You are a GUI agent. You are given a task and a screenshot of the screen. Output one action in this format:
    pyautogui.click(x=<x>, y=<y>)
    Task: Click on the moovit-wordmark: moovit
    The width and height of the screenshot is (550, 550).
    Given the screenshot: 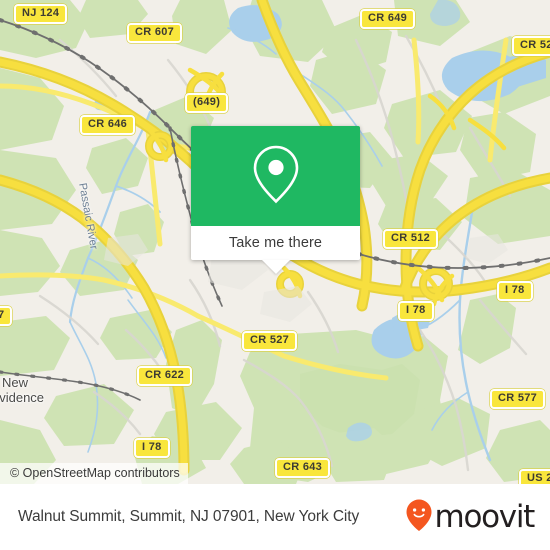 What is the action you would take?
    pyautogui.click(x=485, y=516)
    